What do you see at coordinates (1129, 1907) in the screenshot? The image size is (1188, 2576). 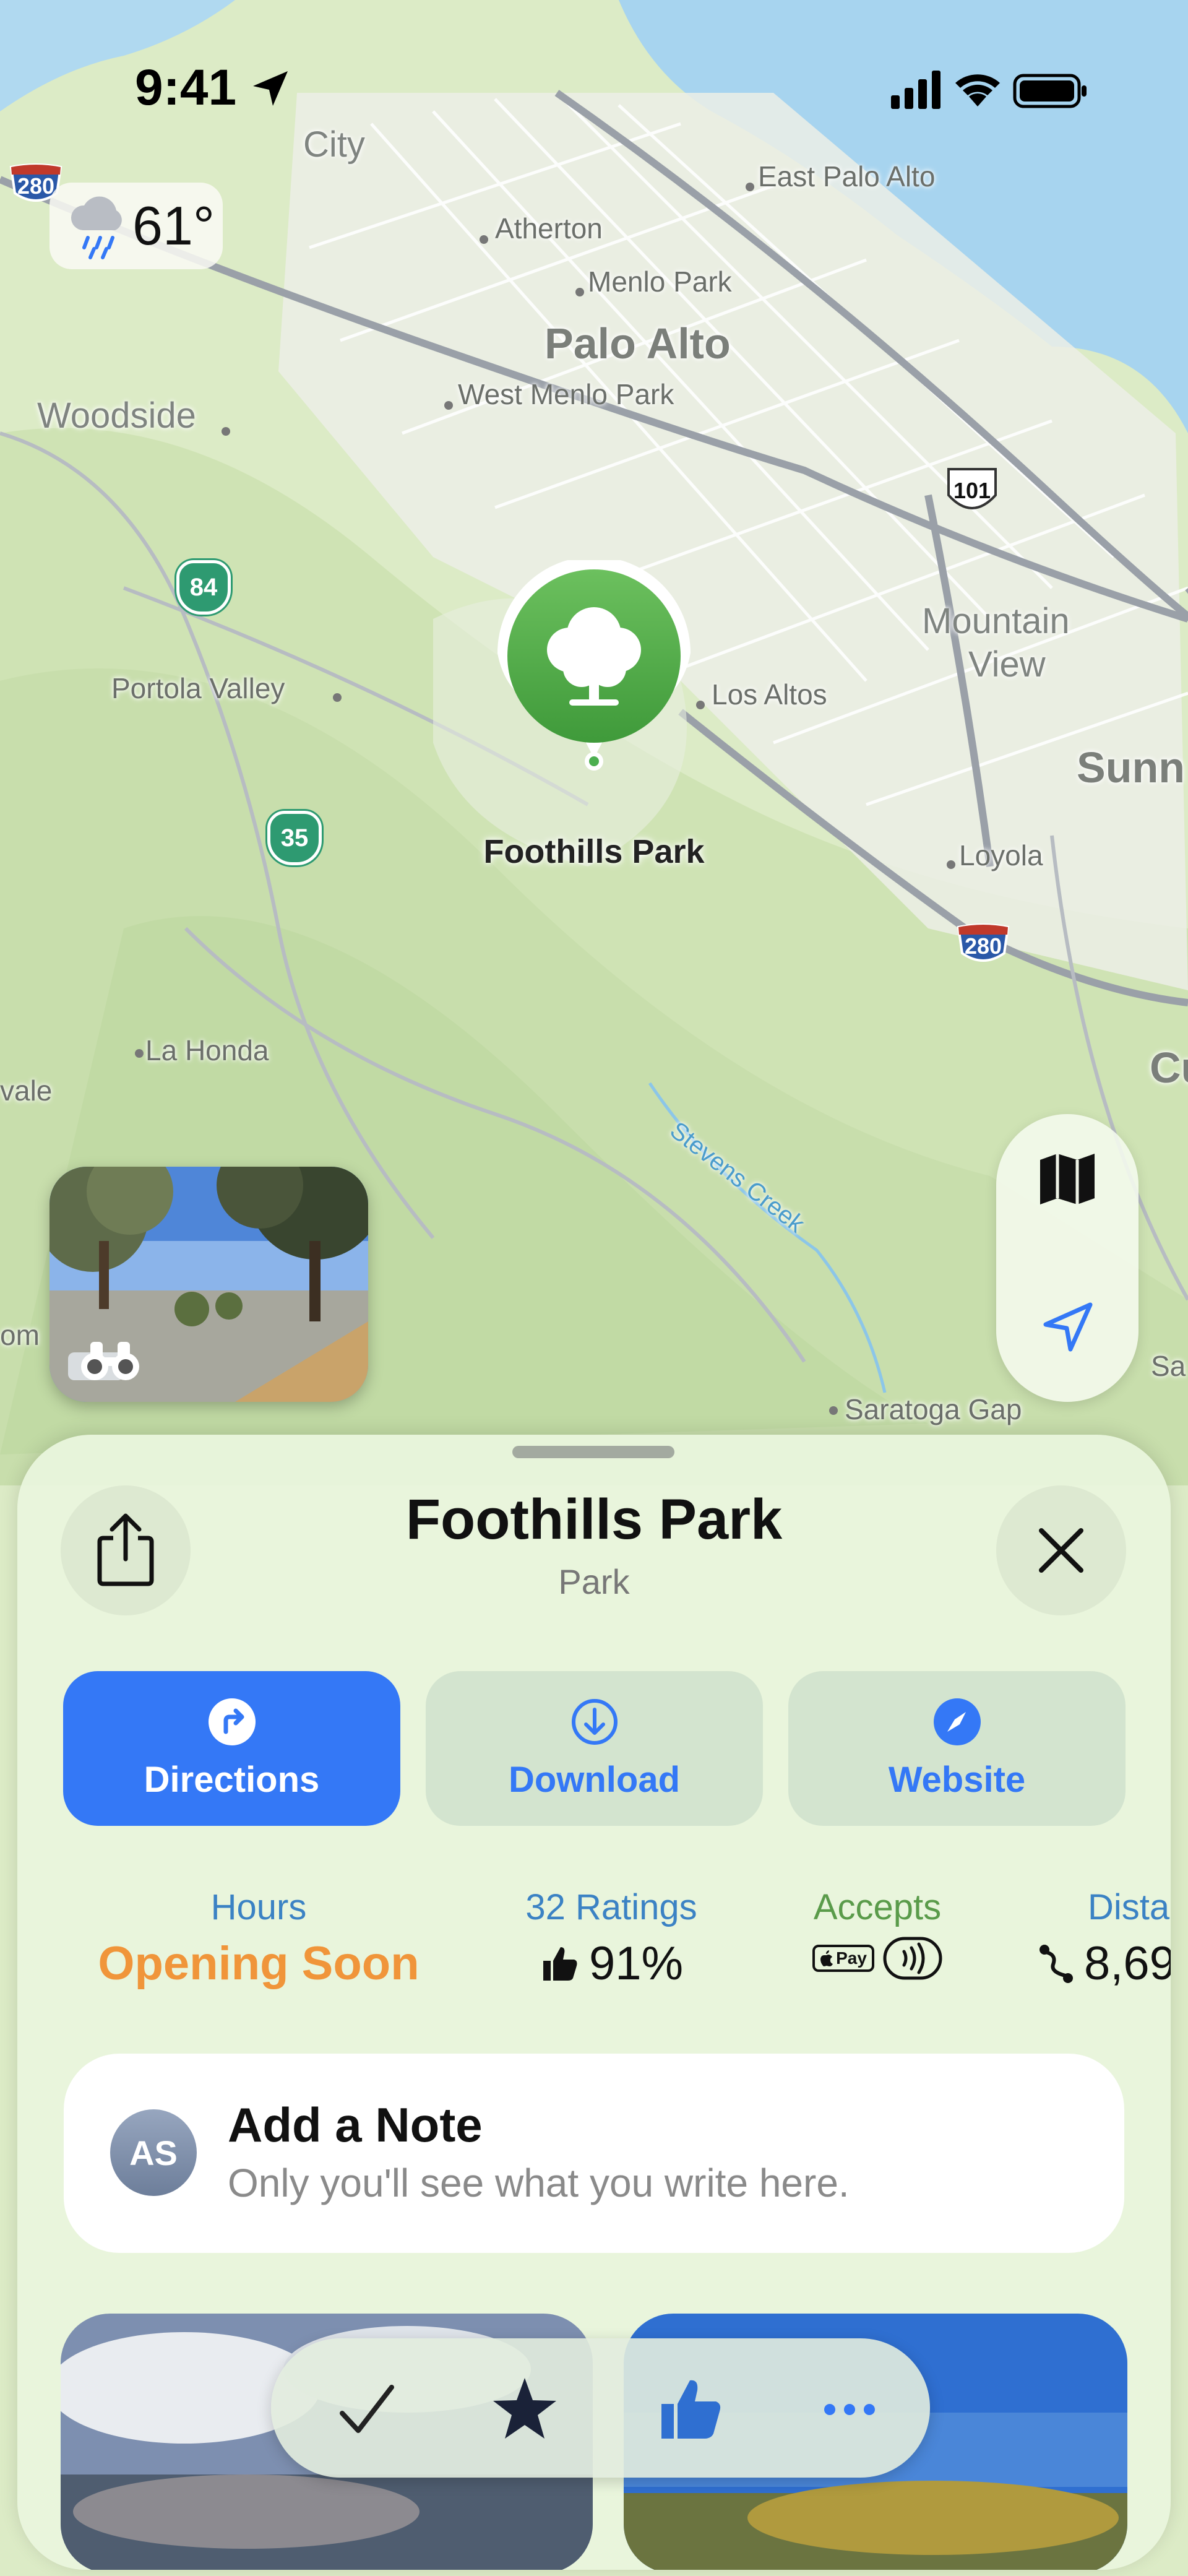 I see `distance-label: Distar` at bounding box center [1129, 1907].